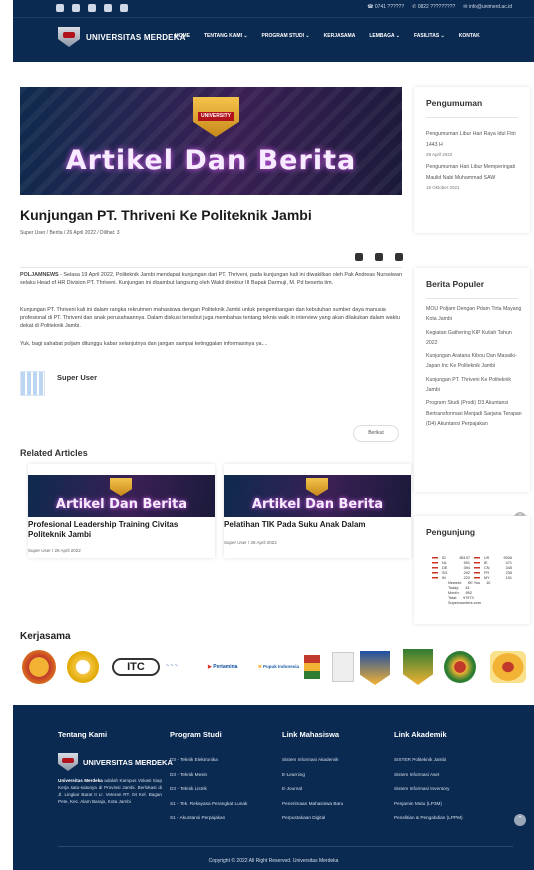 The height and width of the screenshot is (870, 534). Describe the element at coordinates (124, 8) in the screenshot. I see `whatsapp-icon` at that location.